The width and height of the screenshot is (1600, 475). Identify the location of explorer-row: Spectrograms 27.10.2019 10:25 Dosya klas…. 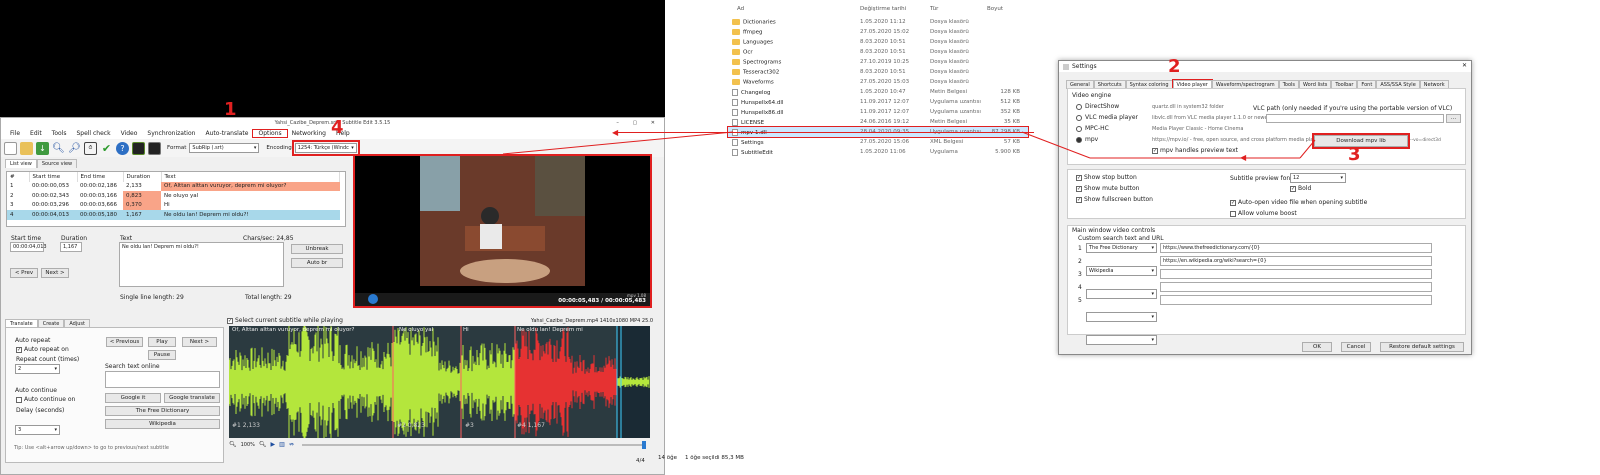
(878, 62).